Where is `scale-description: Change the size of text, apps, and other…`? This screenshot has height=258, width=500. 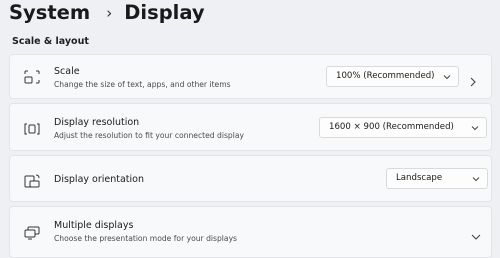 scale-description: Change the size of text, apps, and other… is located at coordinates (142, 84).